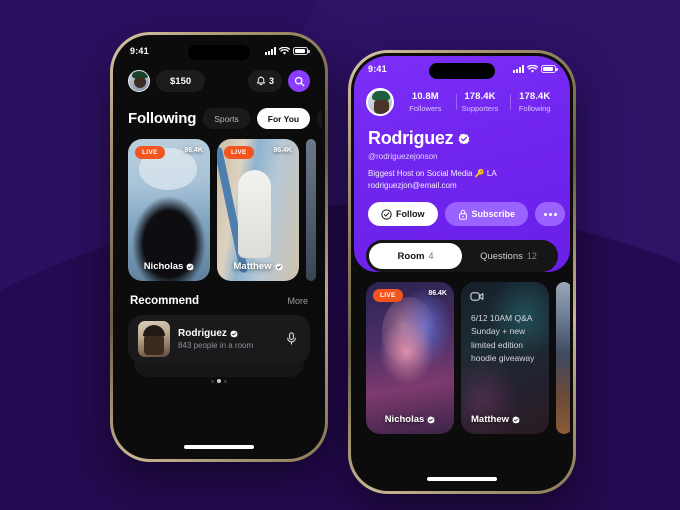 Image resolution: width=680 pixels, height=510 pixels. I want to click on subscribe-label: Subscribe, so click(493, 214).